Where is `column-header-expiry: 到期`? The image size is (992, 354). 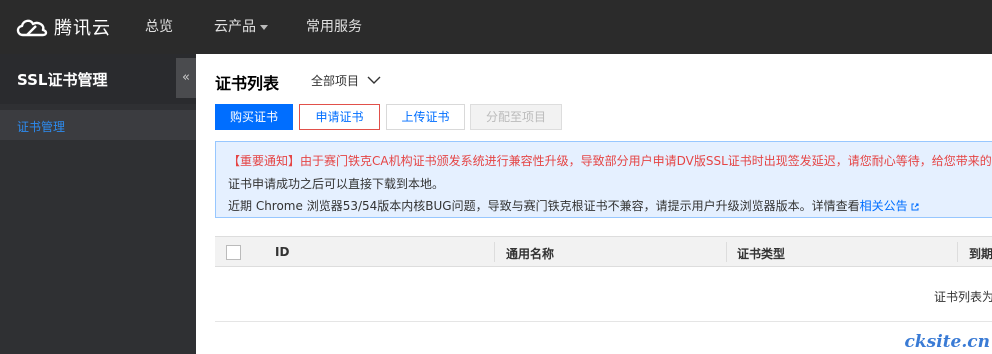 column-header-expiry: 到期 is located at coordinates (980, 253).